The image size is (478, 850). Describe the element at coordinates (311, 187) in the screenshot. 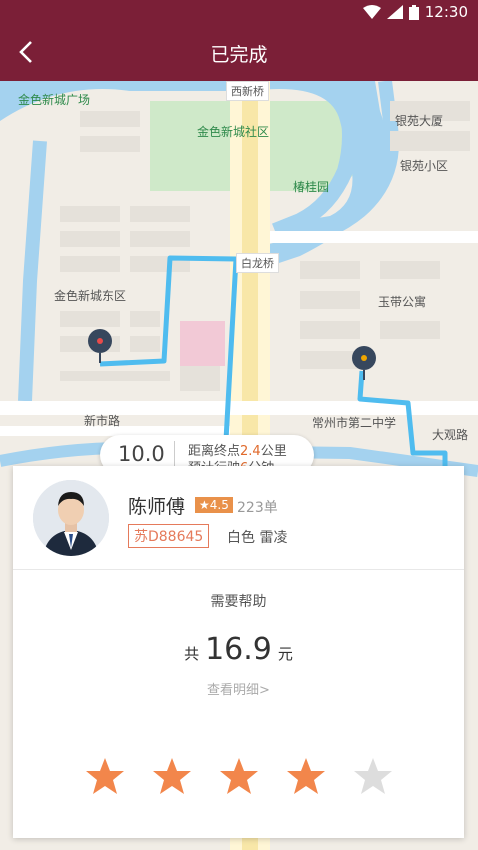

I see `map-label: 椿桂园` at that location.